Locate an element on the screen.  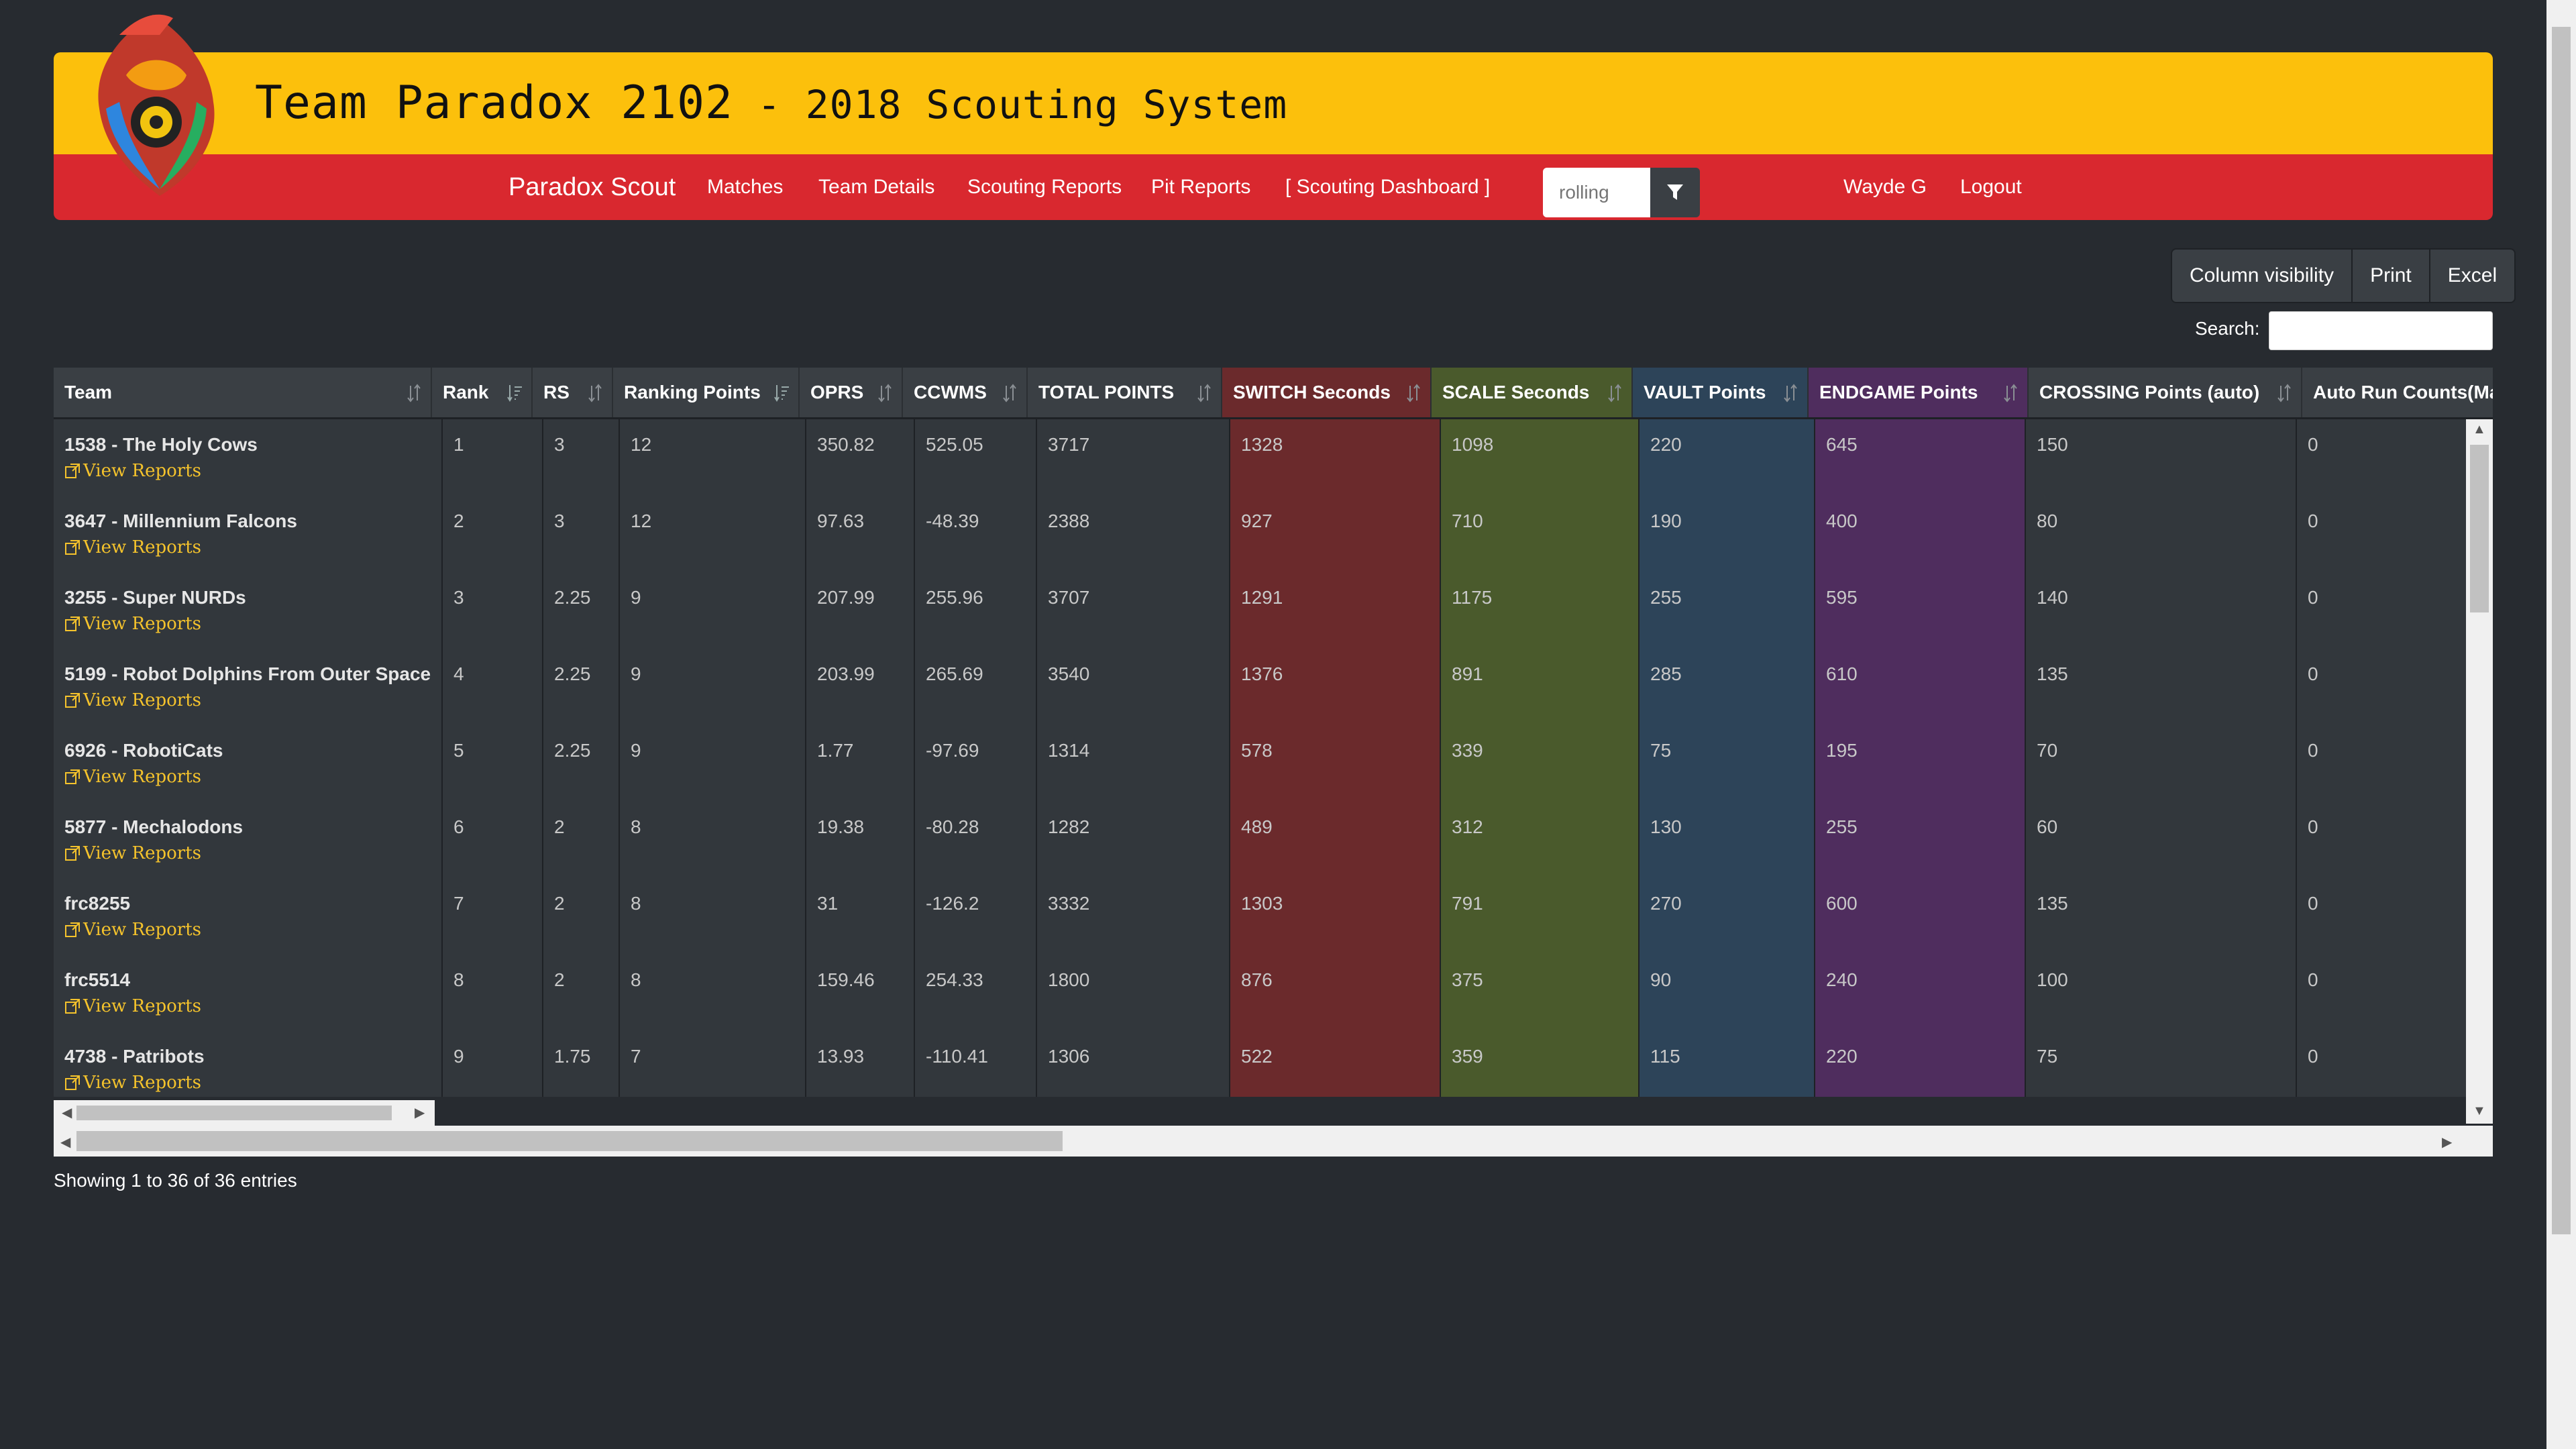
cell-value: 12 is located at coordinates (641, 521).